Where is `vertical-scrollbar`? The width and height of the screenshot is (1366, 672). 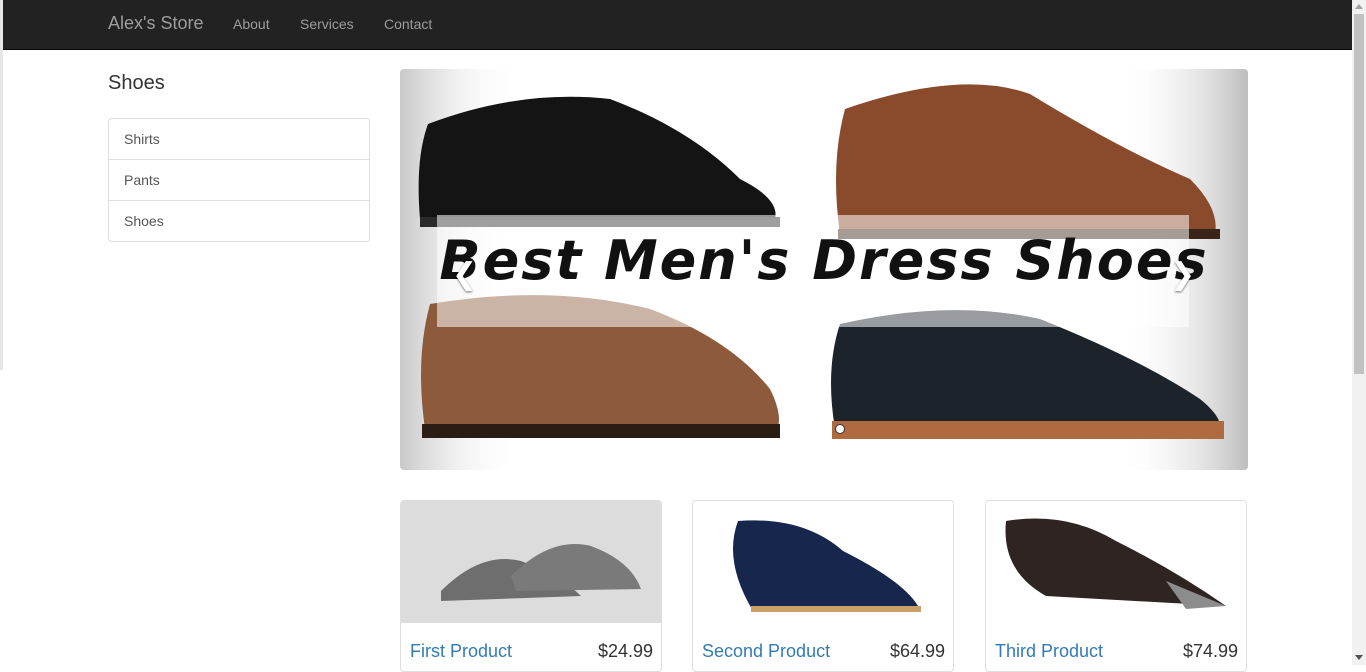 vertical-scrollbar is located at coordinates (1359, 332).